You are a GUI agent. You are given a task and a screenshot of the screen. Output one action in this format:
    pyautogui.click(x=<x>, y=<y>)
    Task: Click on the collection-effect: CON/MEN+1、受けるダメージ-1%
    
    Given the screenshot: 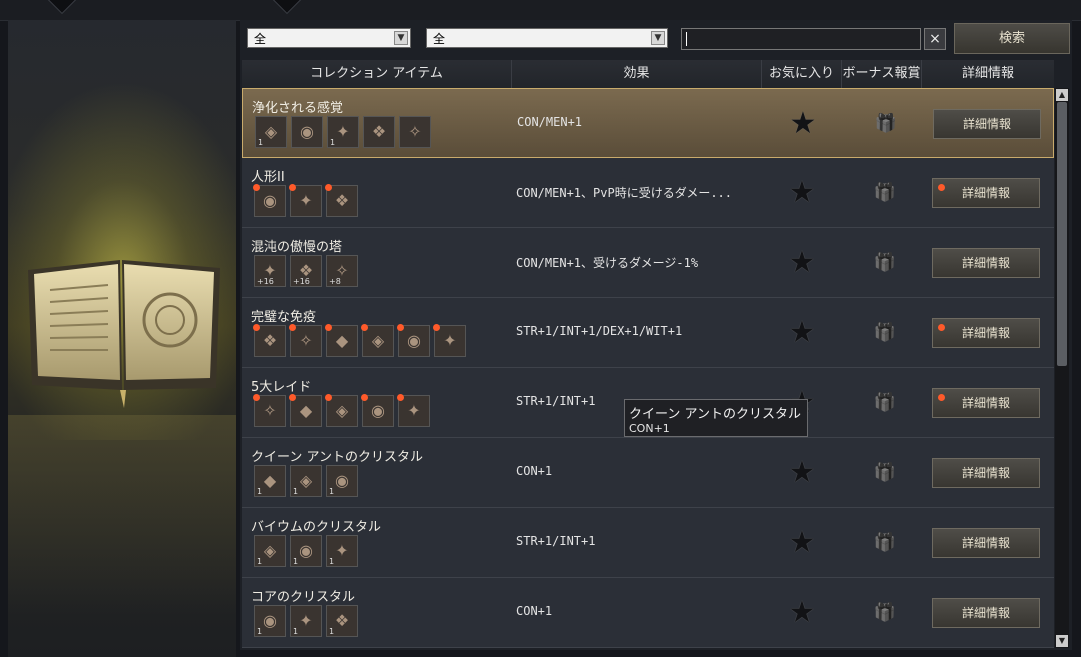 What is the action you would take?
    pyautogui.click(x=607, y=263)
    